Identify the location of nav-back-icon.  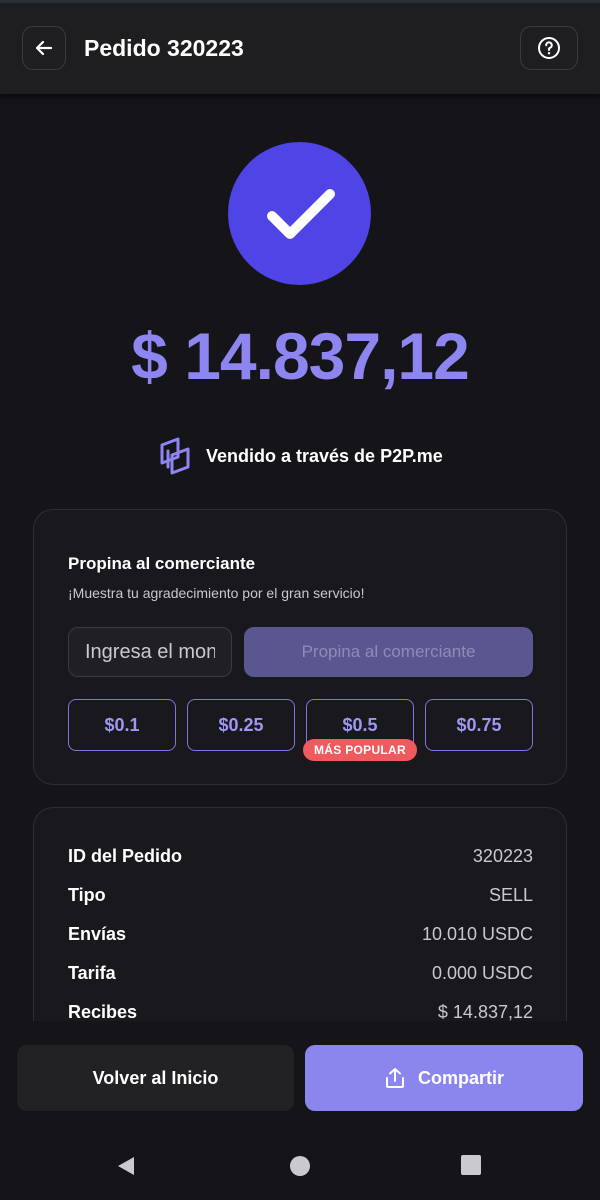
(126, 1166).